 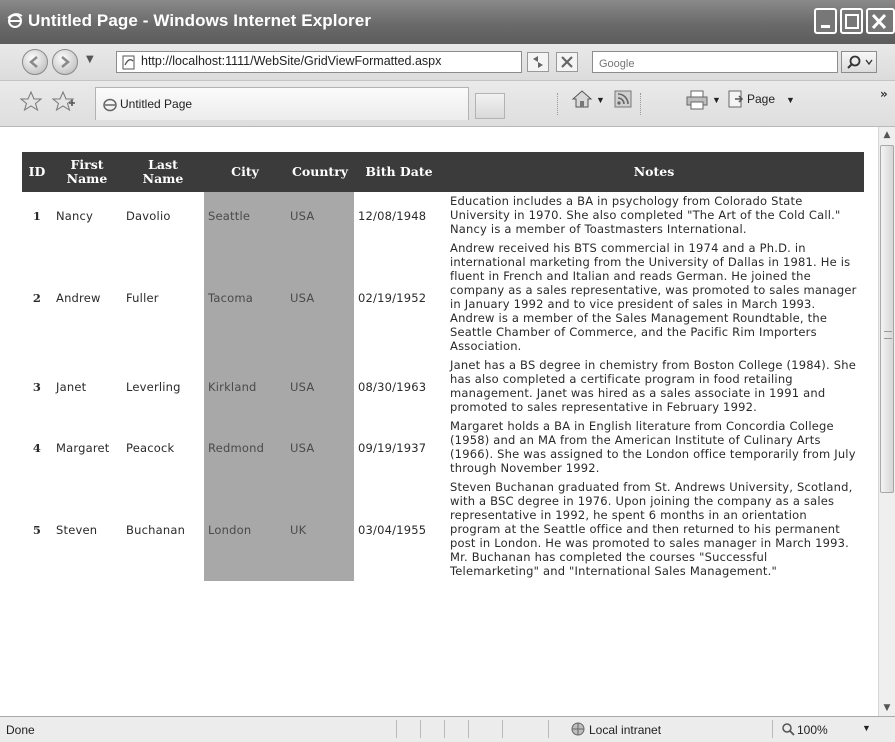 I want to click on forward-button, so click(x=65, y=62).